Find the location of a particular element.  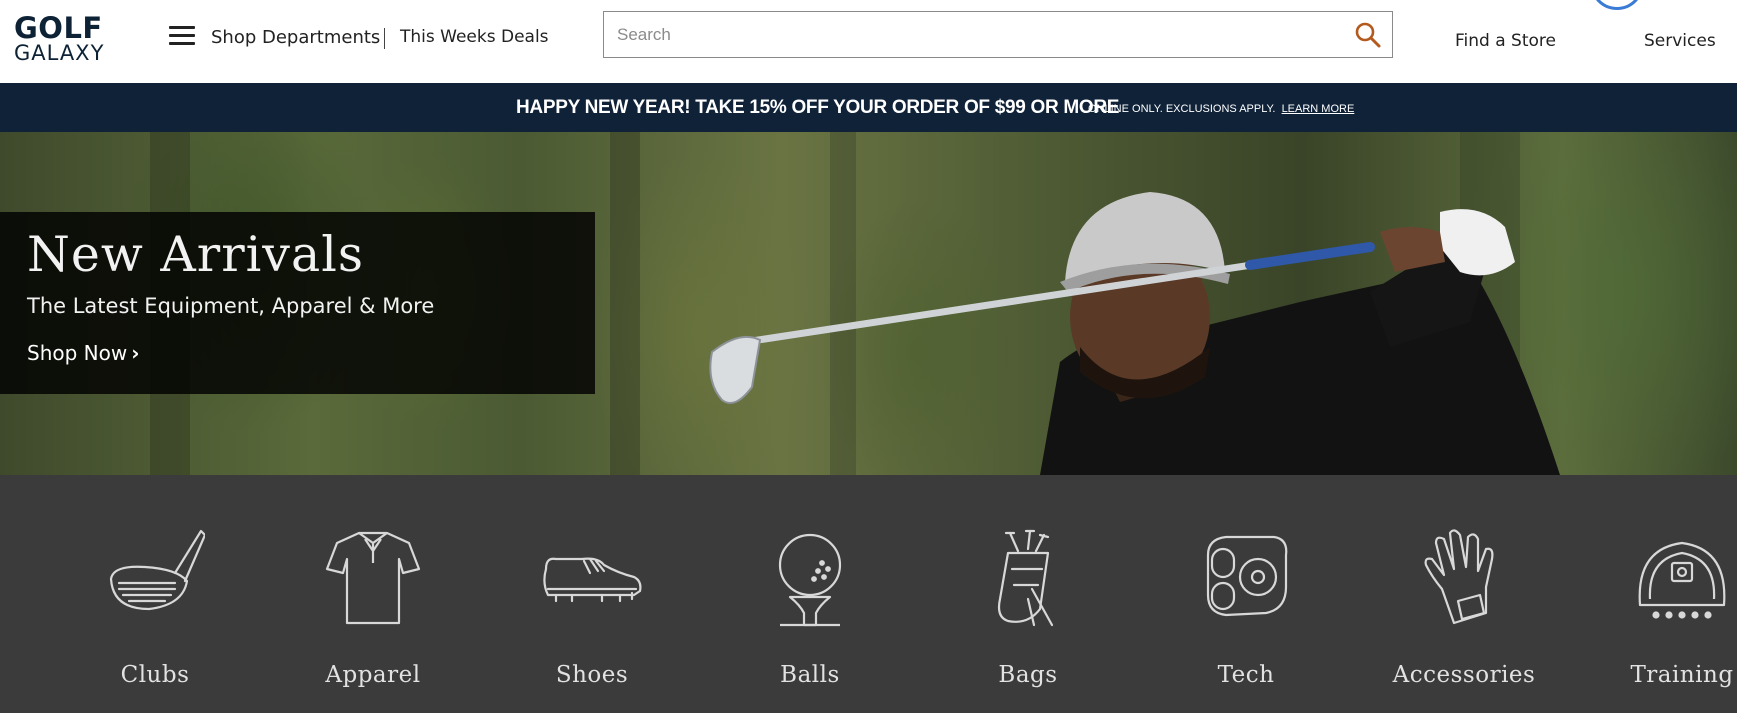

golf-ball-on-tee-icon is located at coordinates (810, 580).